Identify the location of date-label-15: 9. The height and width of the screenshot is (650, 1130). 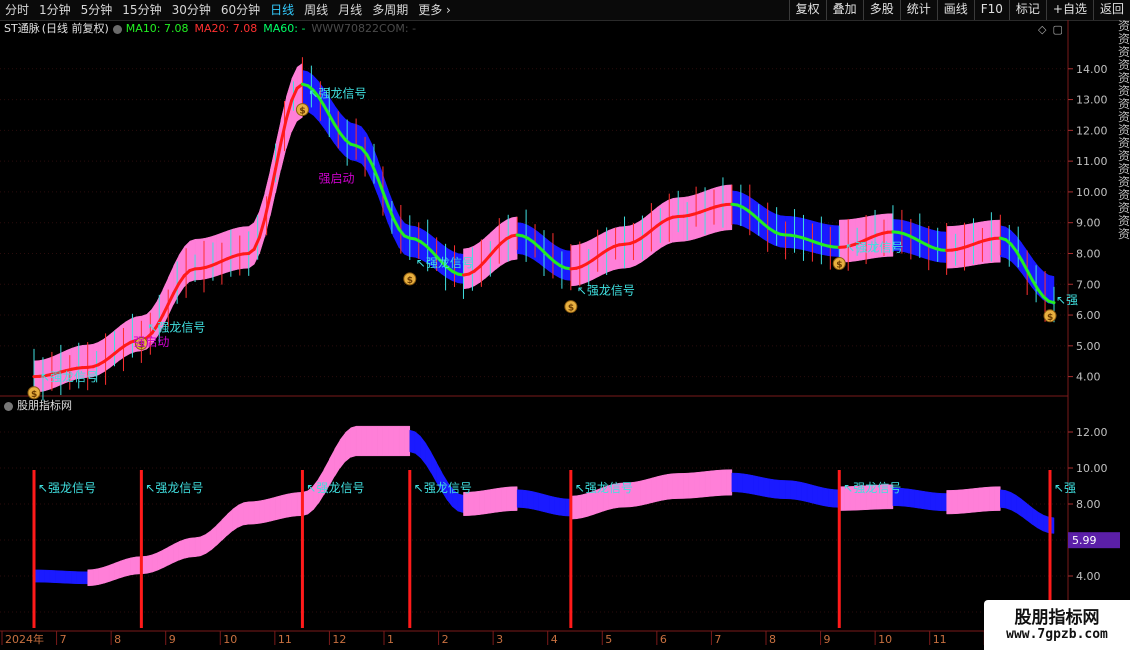
(827, 639).